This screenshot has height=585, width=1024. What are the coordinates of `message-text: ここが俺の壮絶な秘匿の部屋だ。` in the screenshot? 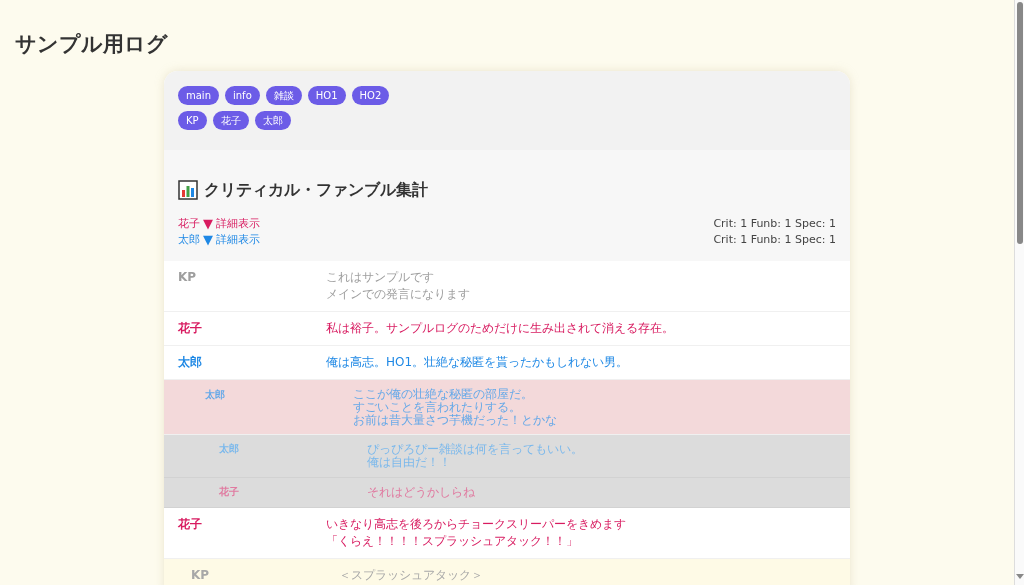 It's located at (443, 394).